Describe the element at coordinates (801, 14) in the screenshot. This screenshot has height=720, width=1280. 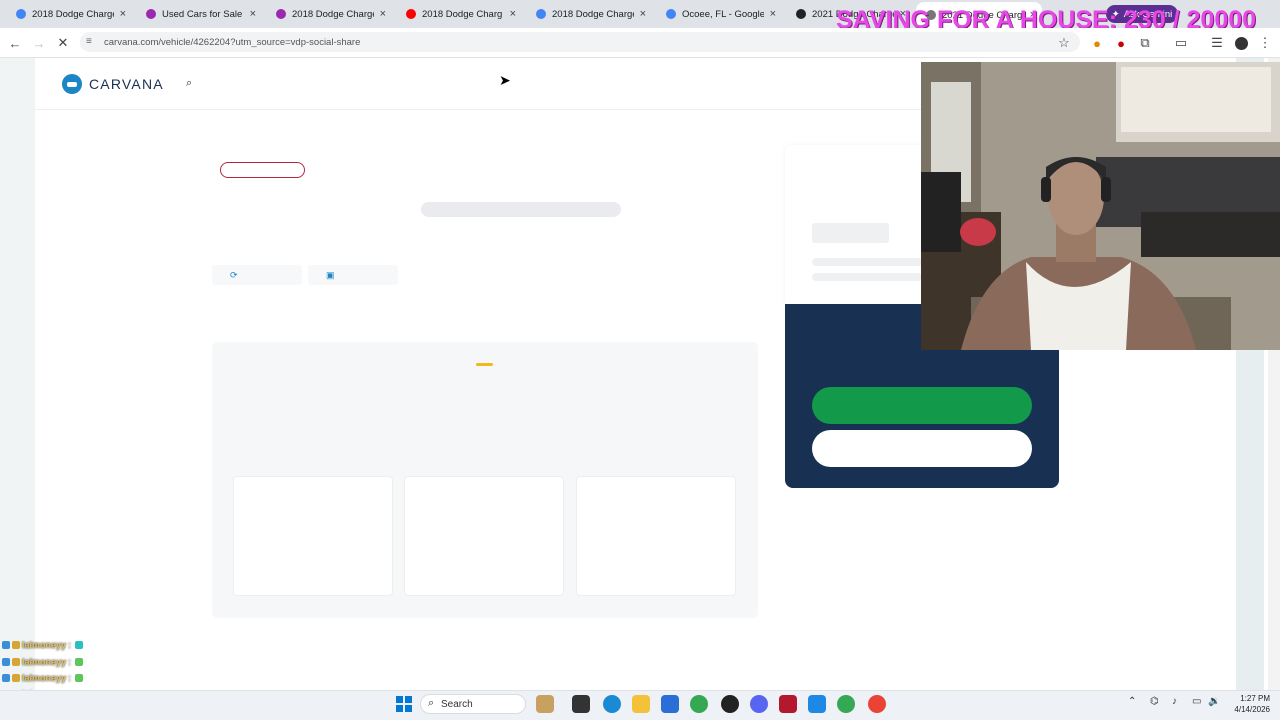
I see `carvana-icon` at that location.